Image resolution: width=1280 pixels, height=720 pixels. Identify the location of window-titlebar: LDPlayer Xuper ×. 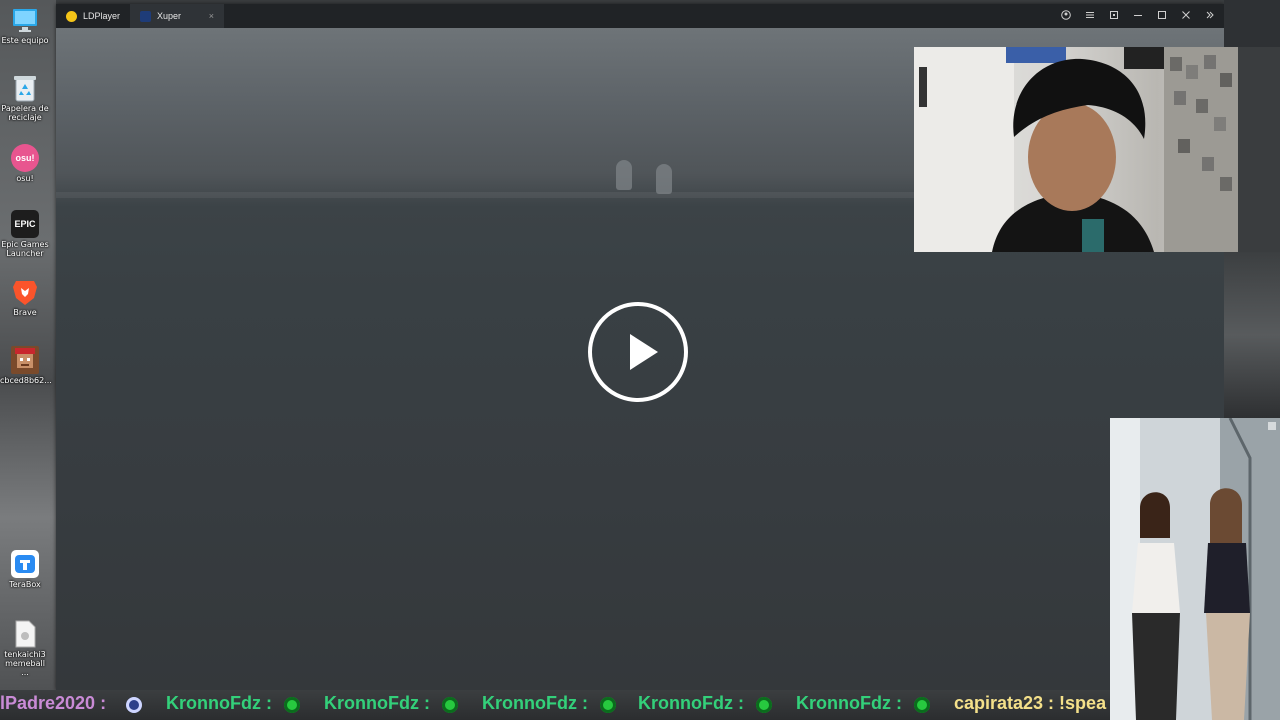
(640, 16).